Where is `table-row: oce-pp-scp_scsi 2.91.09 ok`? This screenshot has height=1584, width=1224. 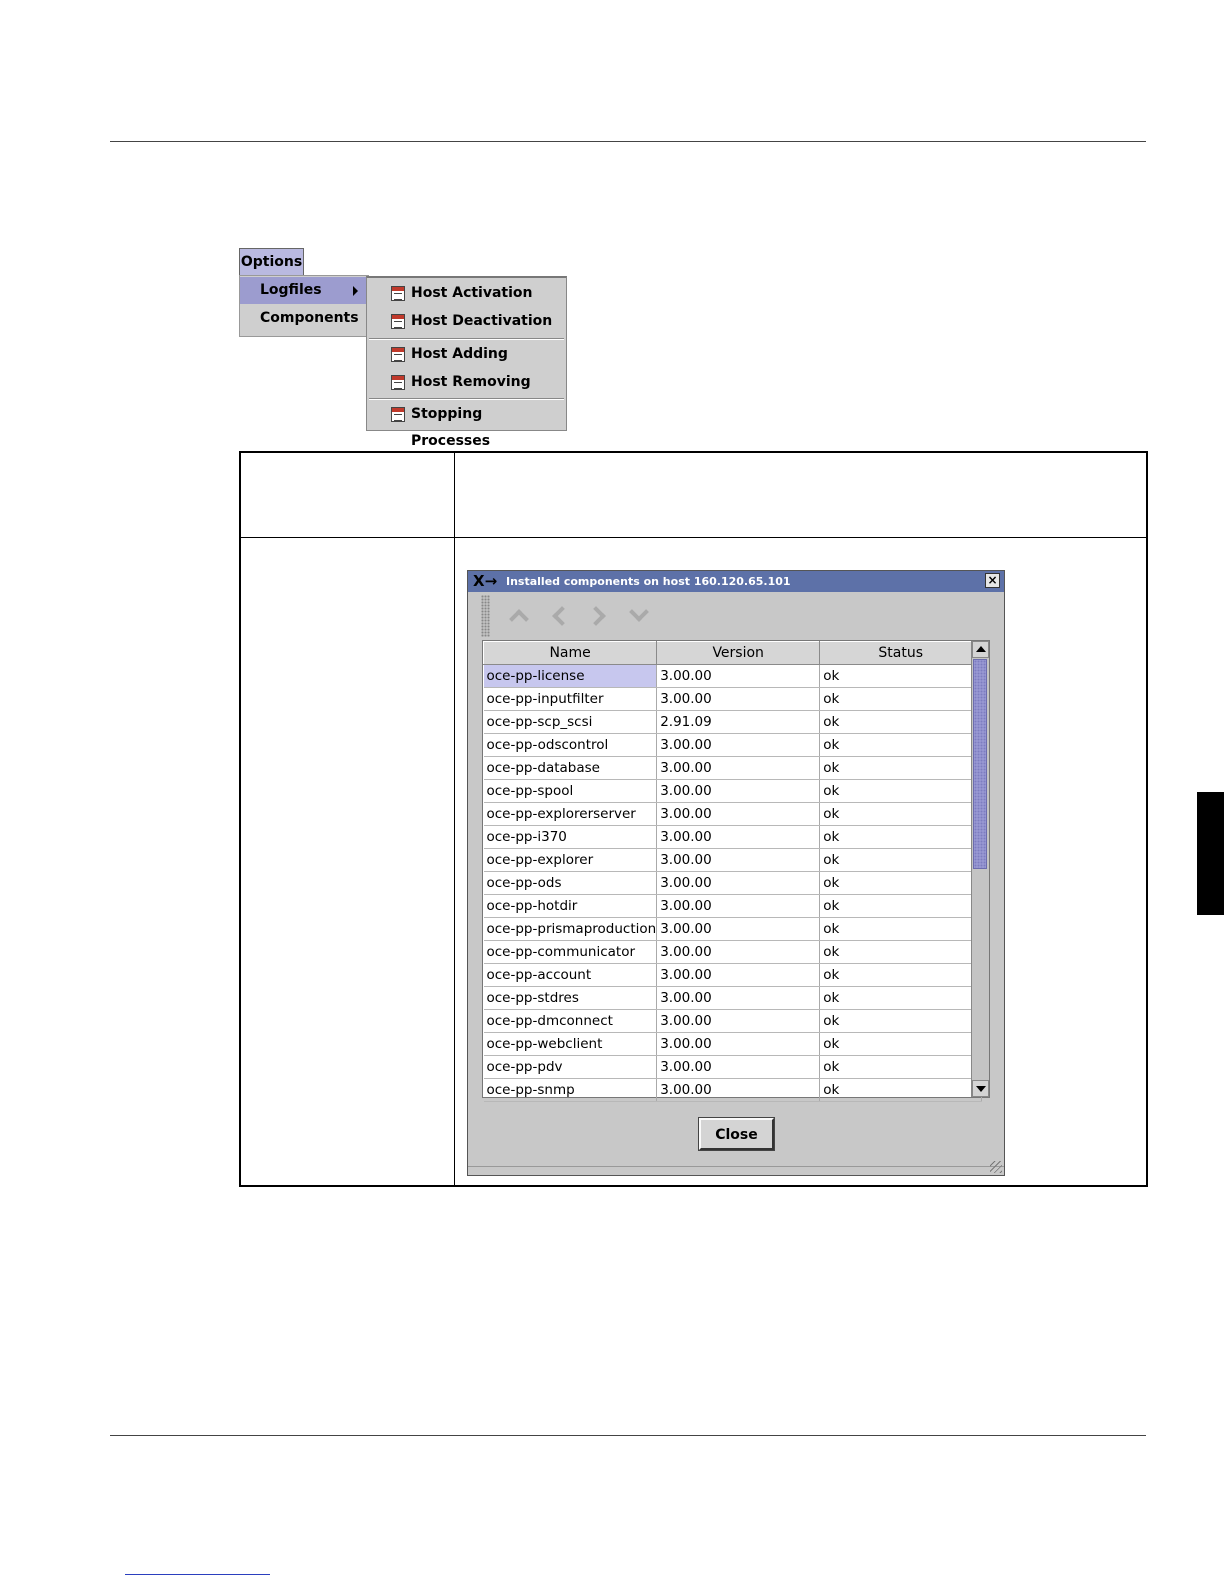
table-row: oce-pp-scp_scsi 2.91.09 ok is located at coordinates (733, 722).